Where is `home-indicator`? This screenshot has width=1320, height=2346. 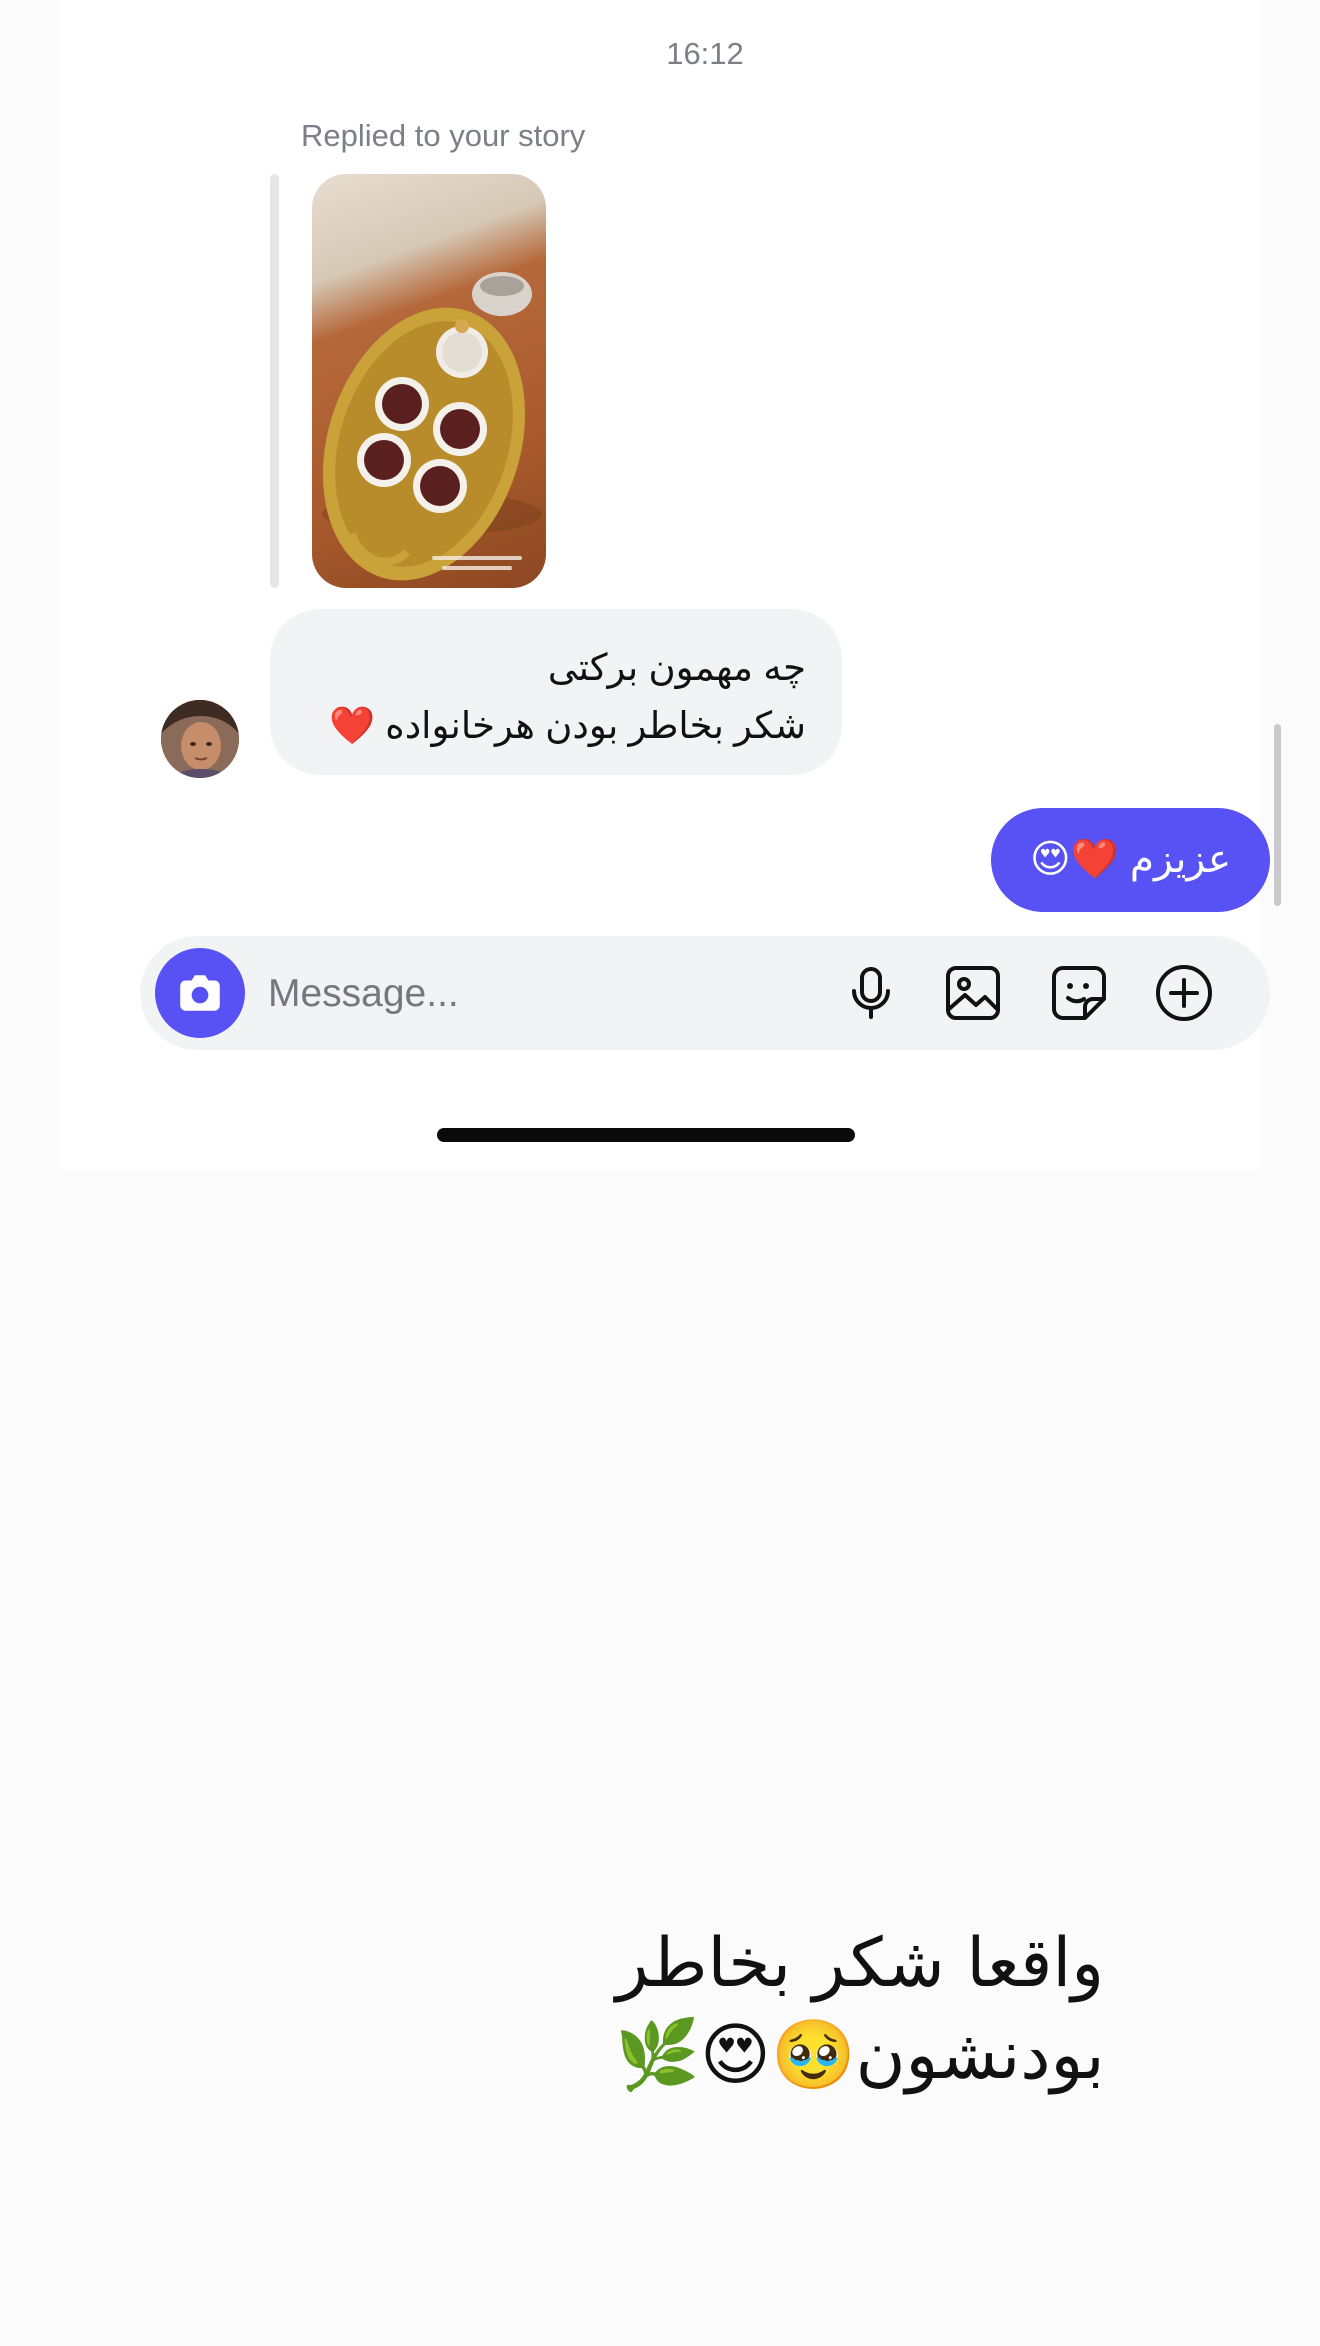 home-indicator is located at coordinates (646, 1135).